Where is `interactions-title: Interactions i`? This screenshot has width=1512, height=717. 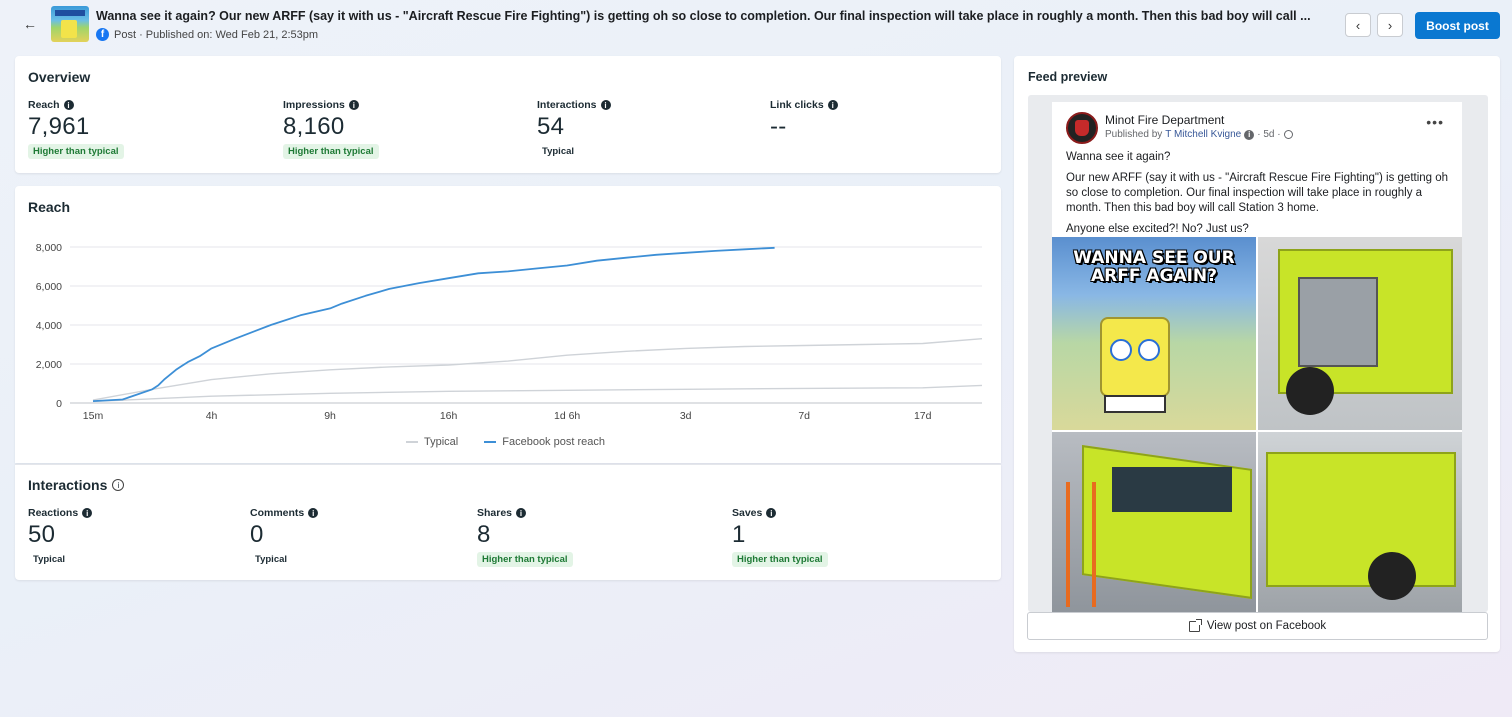 interactions-title: Interactions i is located at coordinates (76, 485).